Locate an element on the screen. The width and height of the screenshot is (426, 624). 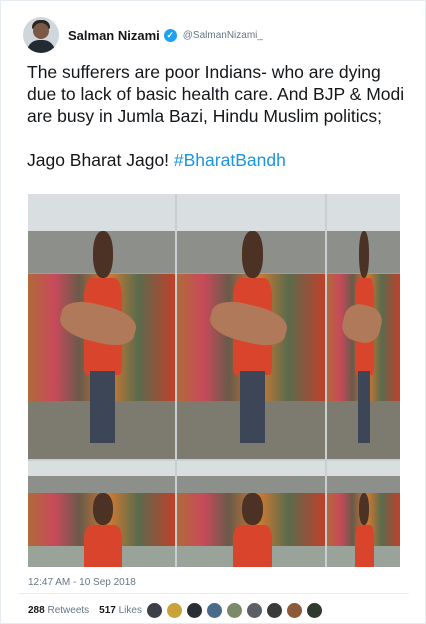
retweets-stat: 288 Retweets is located at coordinates (58, 610).